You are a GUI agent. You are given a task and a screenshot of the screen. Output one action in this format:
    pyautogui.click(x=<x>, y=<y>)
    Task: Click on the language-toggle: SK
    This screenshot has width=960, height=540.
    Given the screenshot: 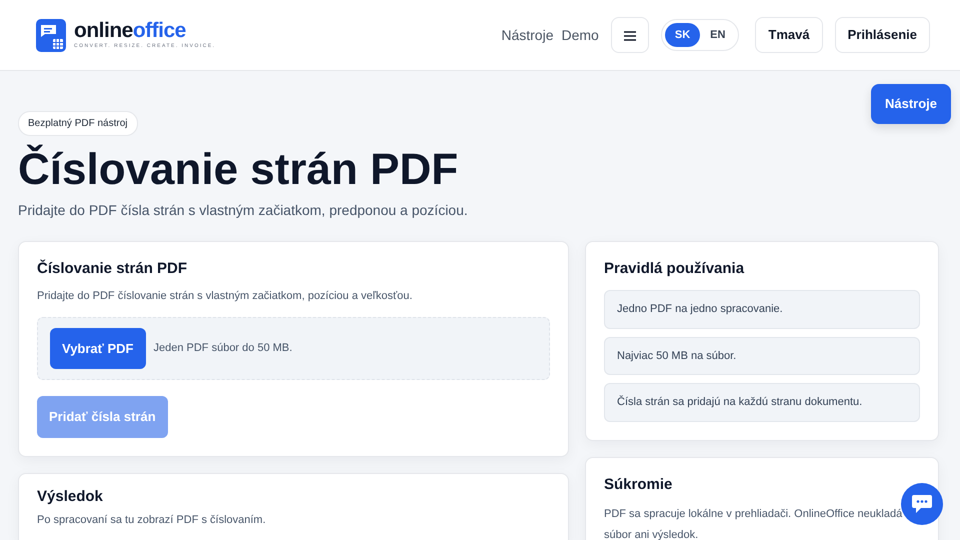 What is the action you would take?
    pyautogui.click(x=682, y=35)
    